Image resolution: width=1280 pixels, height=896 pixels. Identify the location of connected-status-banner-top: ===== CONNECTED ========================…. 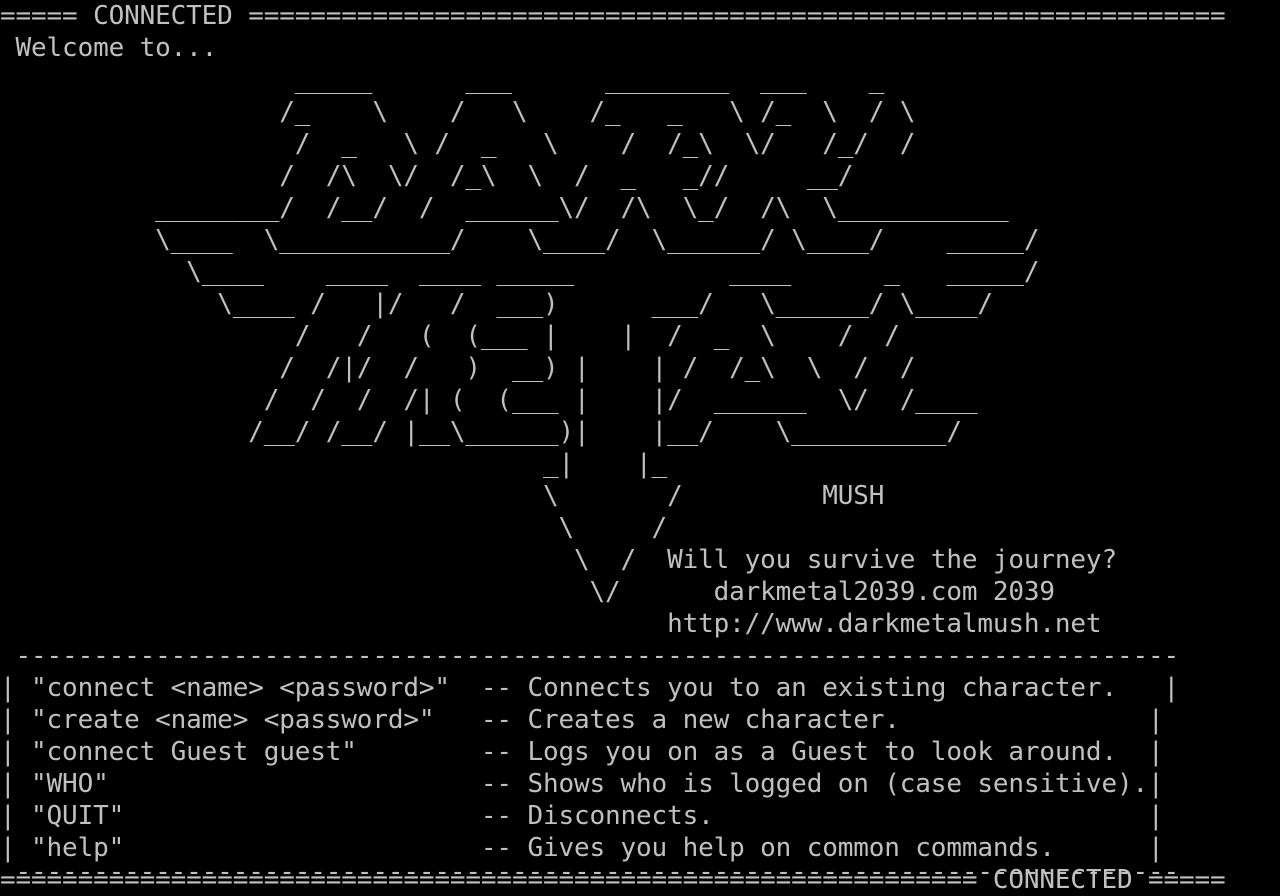
(613, 16).